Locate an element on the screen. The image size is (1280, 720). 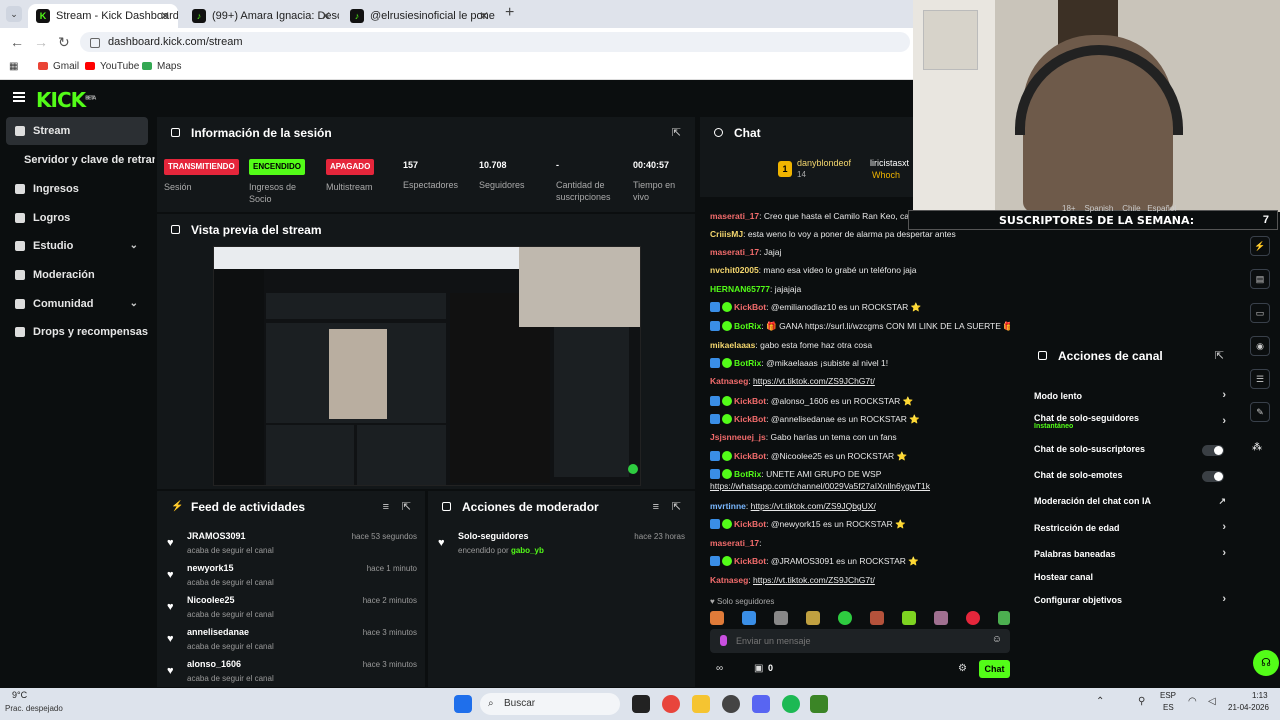
action-goals: Configurar objetivos › is located at coordinates (1132, 602).